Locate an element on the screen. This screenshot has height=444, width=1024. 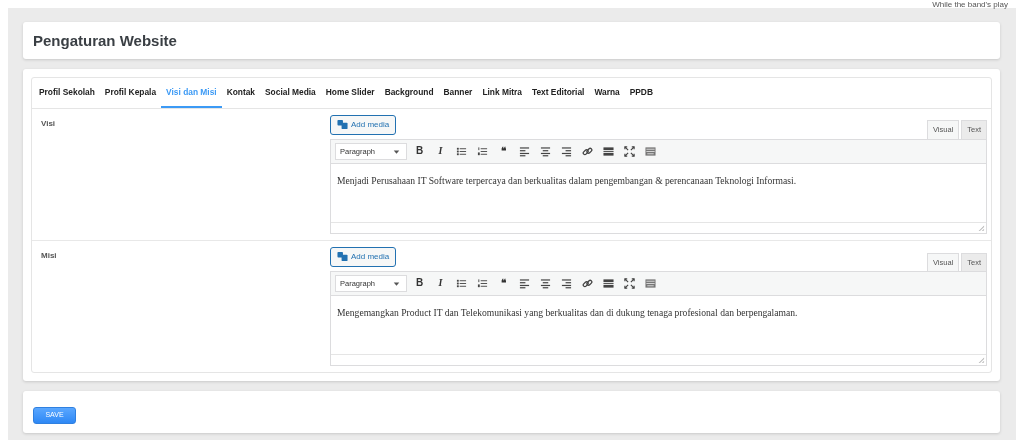
page-title: Pengaturan Website is located at coordinates (105, 41).